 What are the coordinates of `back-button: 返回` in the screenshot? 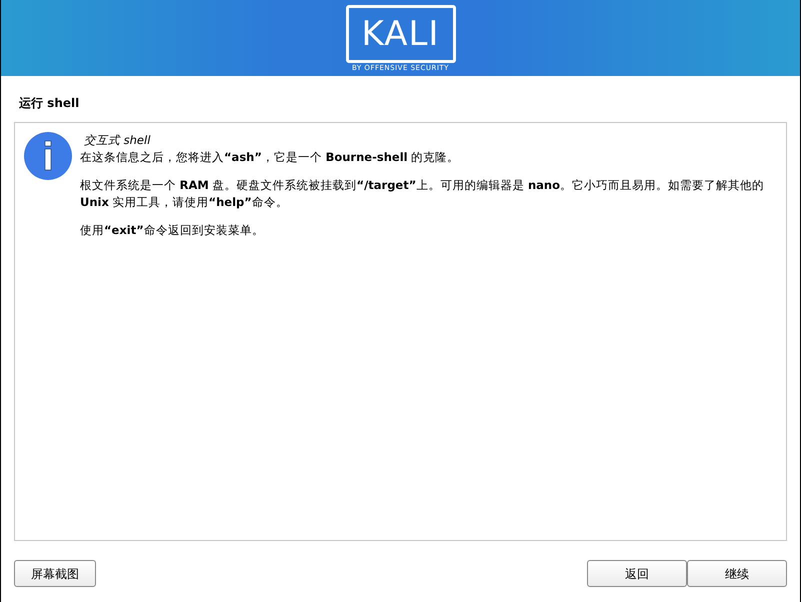 It's located at (637, 573).